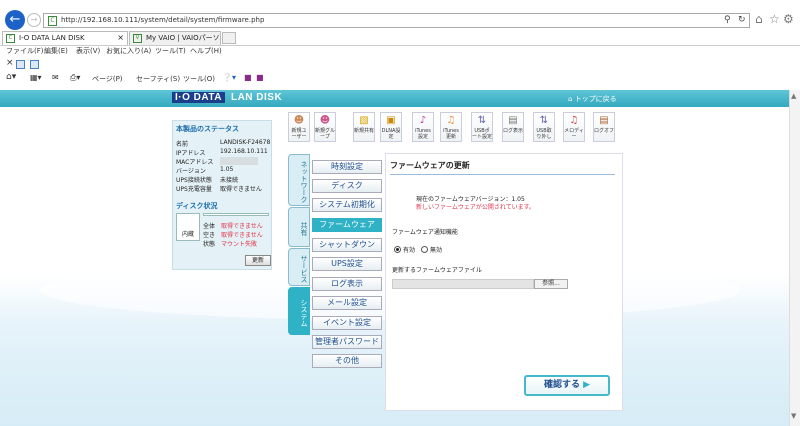 The width and height of the screenshot is (800, 426). What do you see at coordinates (347, 361) in the screenshot?
I see `nav-other: その他` at bounding box center [347, 361].